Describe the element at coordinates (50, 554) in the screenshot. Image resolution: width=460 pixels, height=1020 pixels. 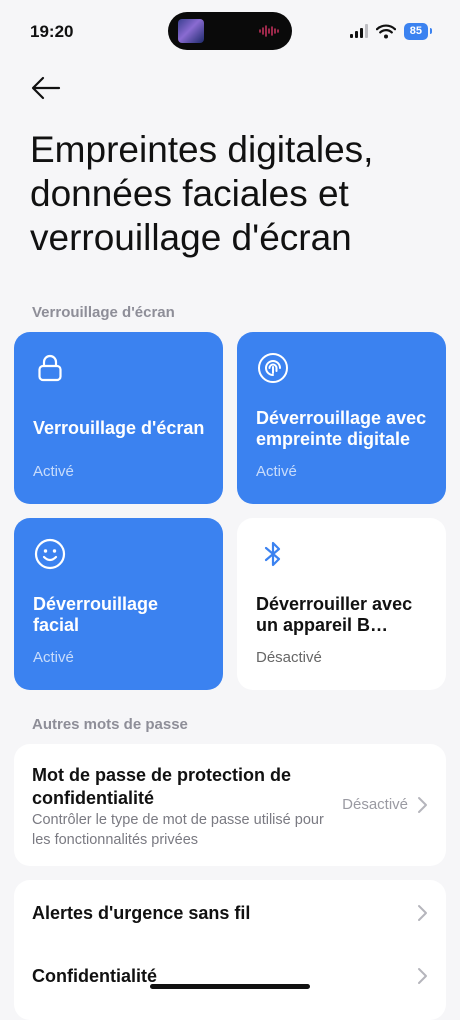
I see `face-icon` at that location.